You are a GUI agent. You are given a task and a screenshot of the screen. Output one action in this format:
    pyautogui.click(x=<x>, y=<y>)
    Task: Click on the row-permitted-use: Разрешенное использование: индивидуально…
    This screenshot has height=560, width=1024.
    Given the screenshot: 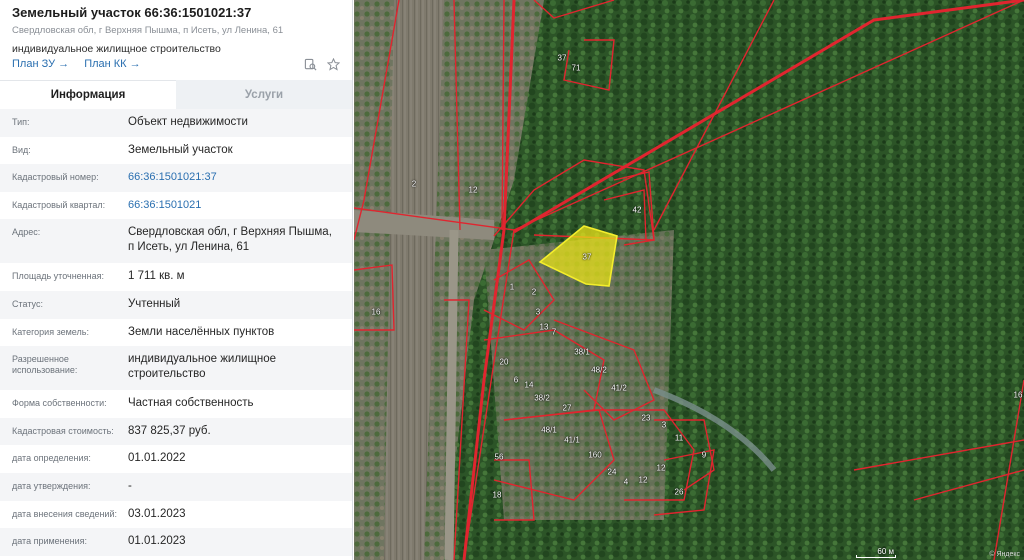 What is the action you would take?
    pyautogui.click(x=176, y=368)
    